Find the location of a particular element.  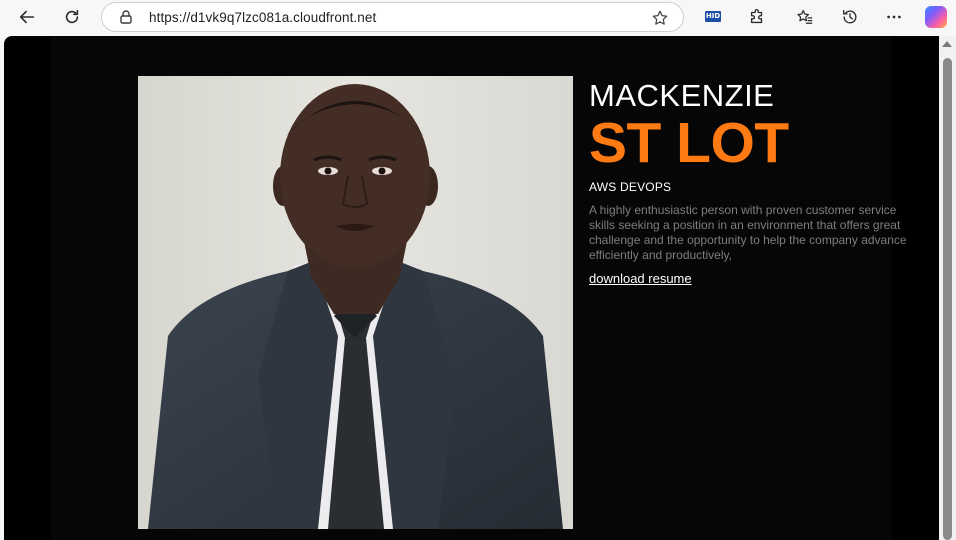

scroll-up-arrow-icon is located at coordinates (947, 44).